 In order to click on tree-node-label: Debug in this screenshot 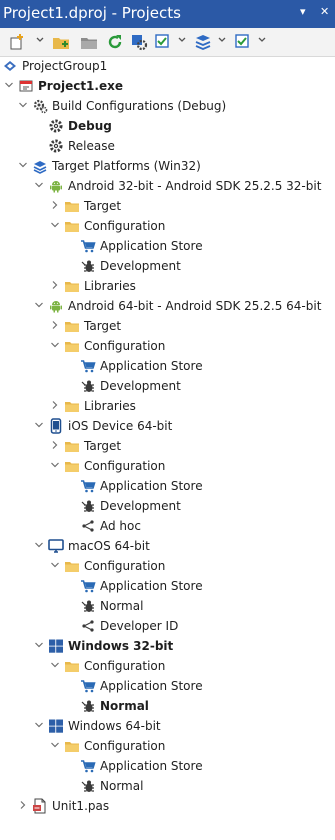, I will do `click(90, 126)`.